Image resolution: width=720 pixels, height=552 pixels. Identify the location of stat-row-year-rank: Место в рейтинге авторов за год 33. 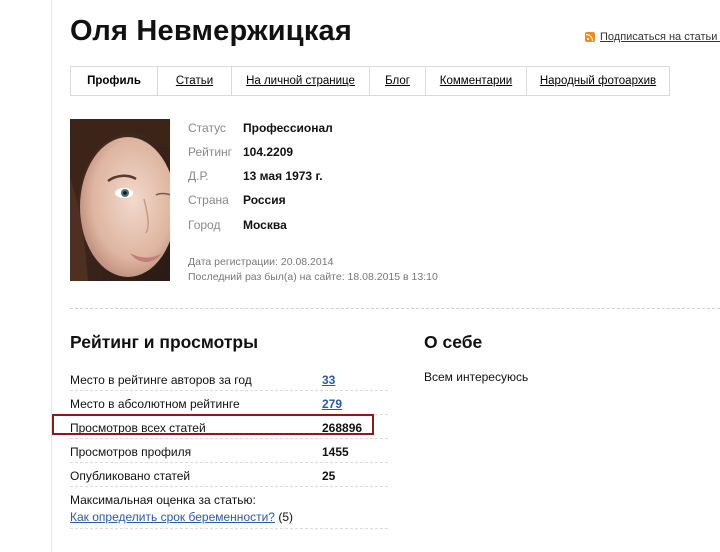
(229, 378).